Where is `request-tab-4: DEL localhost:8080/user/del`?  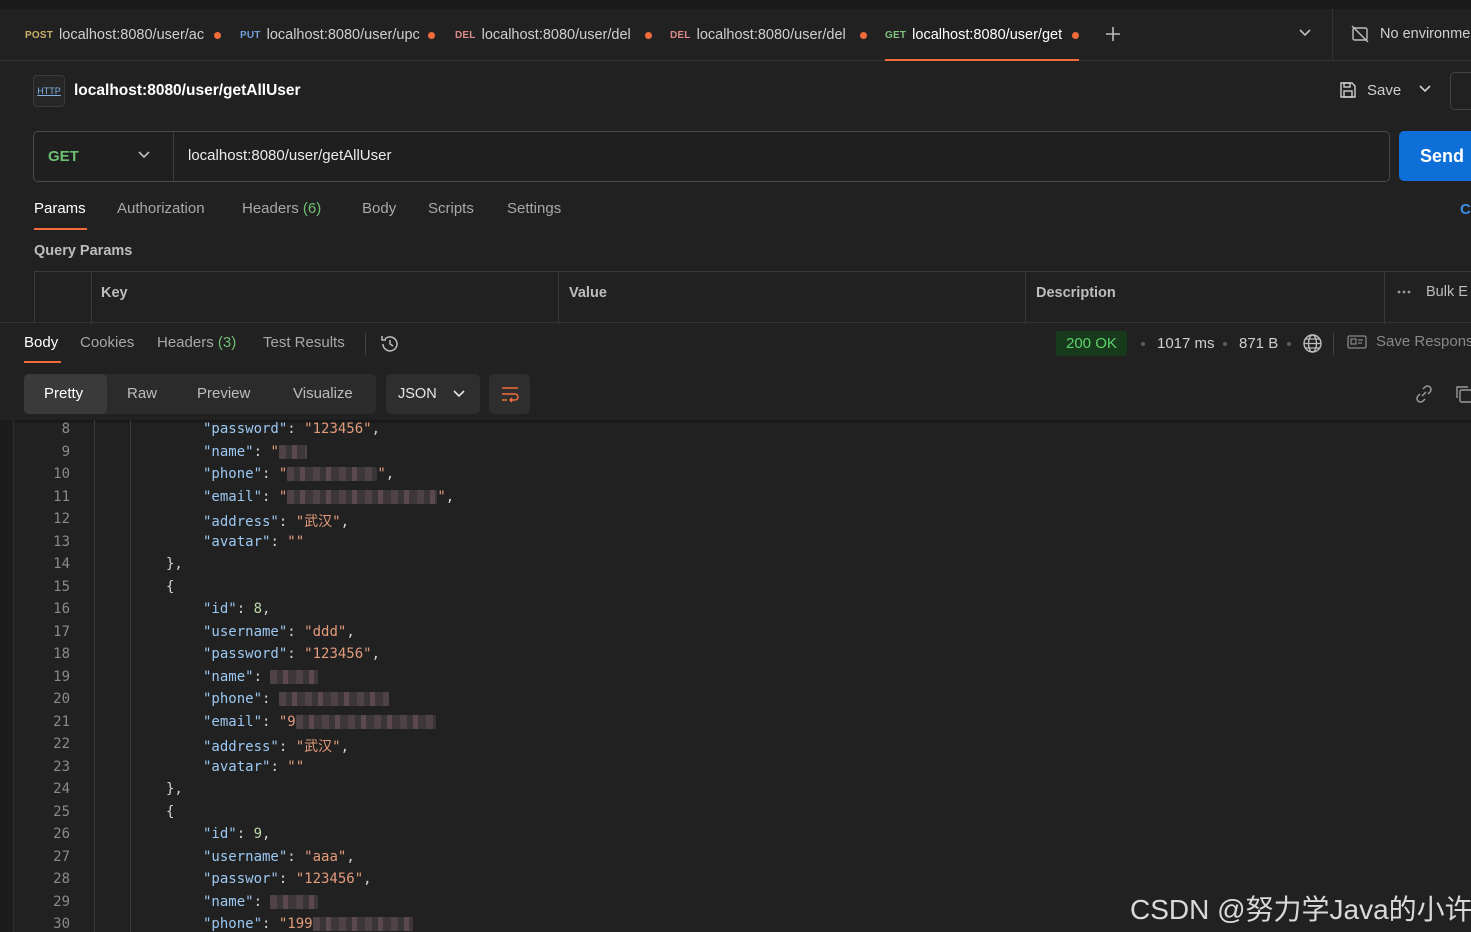
request-tab-4: DEL localhost:8080/user/del is located at coordinates (770, 35).